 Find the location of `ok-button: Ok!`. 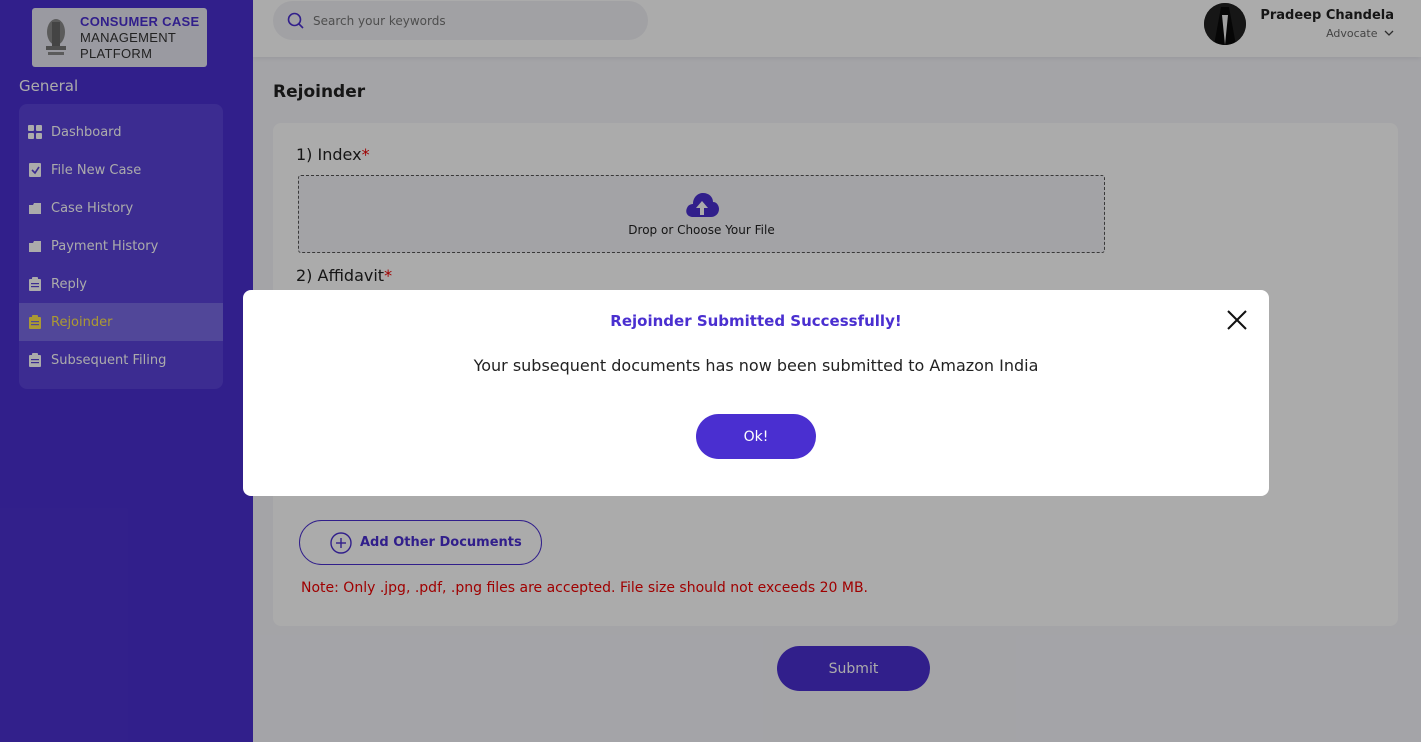

ok-button: Ok! is located at coordinates (756, 436).